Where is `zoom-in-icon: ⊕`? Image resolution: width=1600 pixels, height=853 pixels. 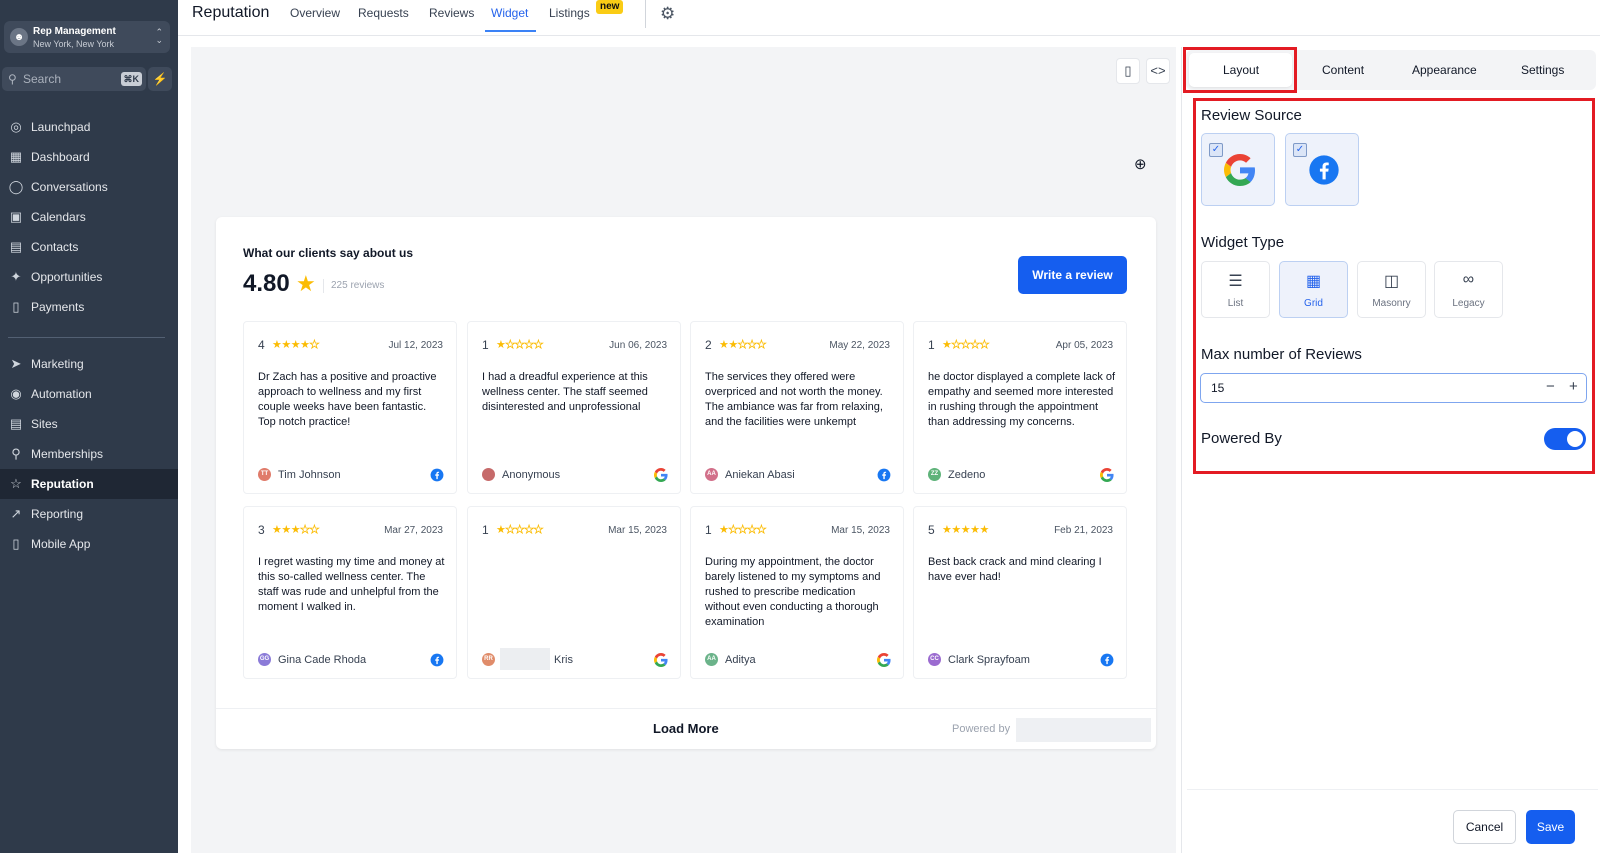
zoom-in-icon: ⊕ is located at coordinates (1140, 164).